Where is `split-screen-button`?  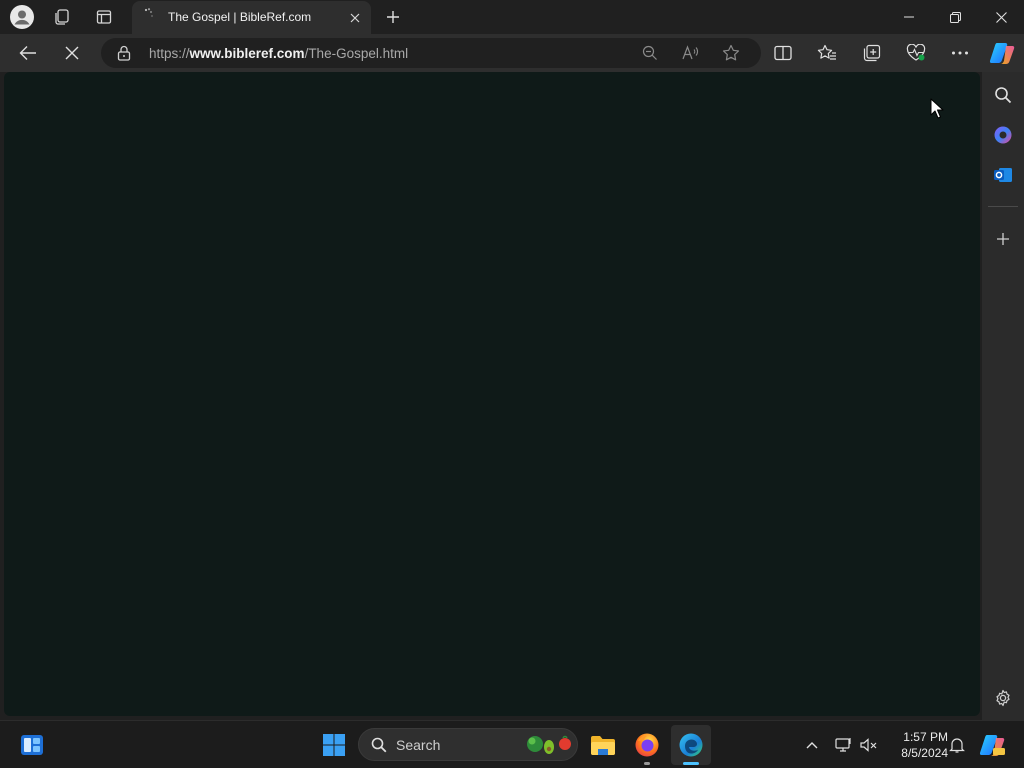 split-screen-button is located at coordinates (783, 53).